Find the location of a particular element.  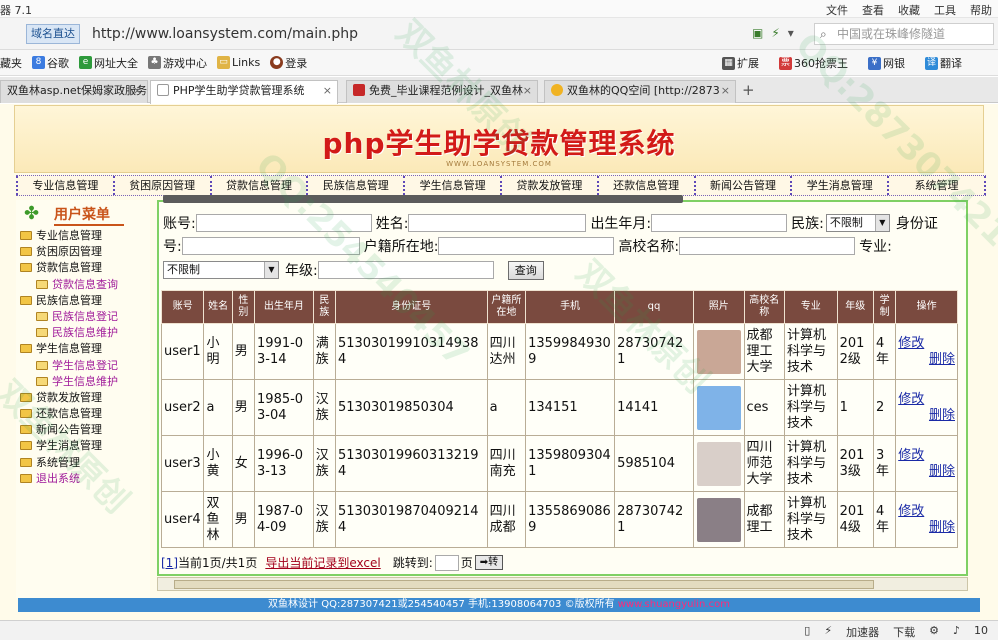

go-button: ➡转 is located at coordinates (489, 562).